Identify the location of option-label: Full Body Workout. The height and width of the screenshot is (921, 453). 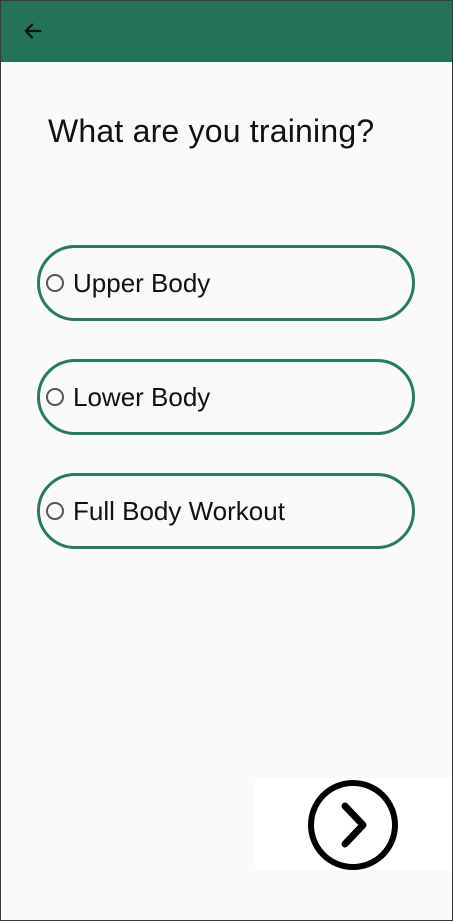
(179, 510).